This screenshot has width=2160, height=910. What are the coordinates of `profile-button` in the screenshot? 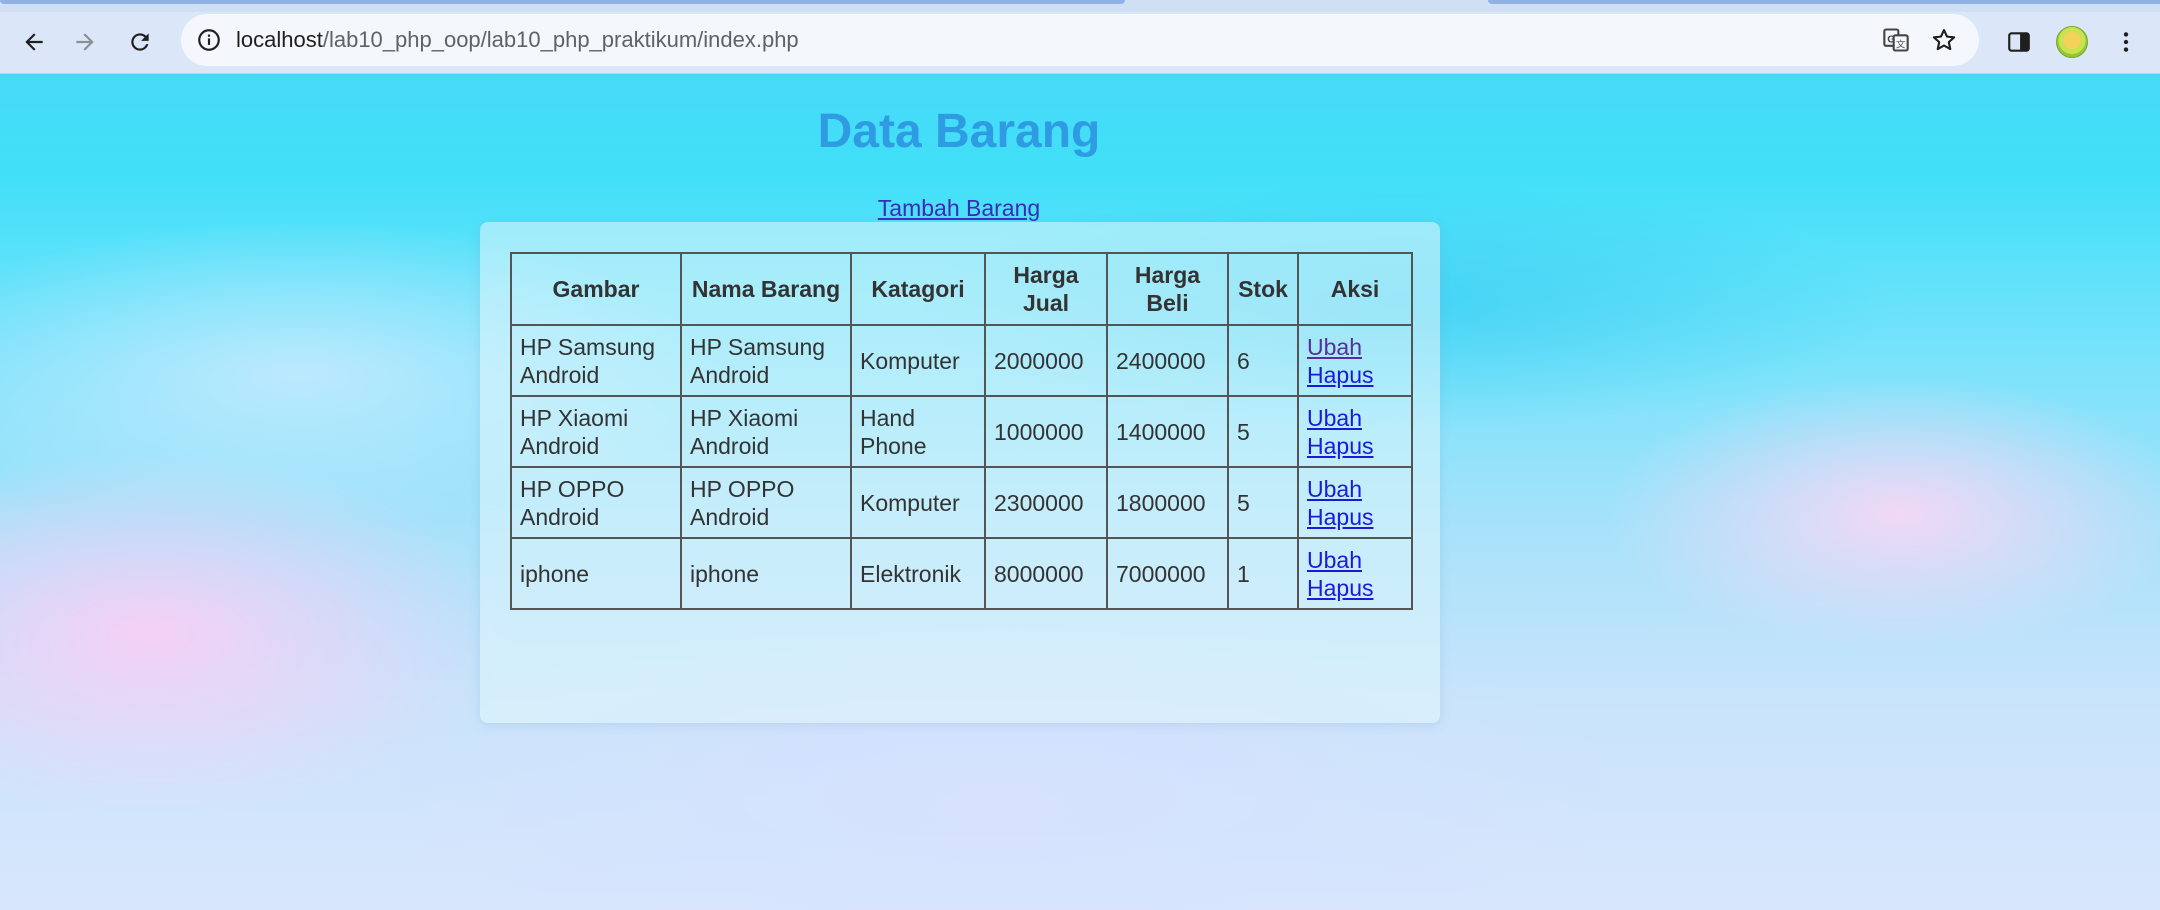 It's located at (2072, 42).